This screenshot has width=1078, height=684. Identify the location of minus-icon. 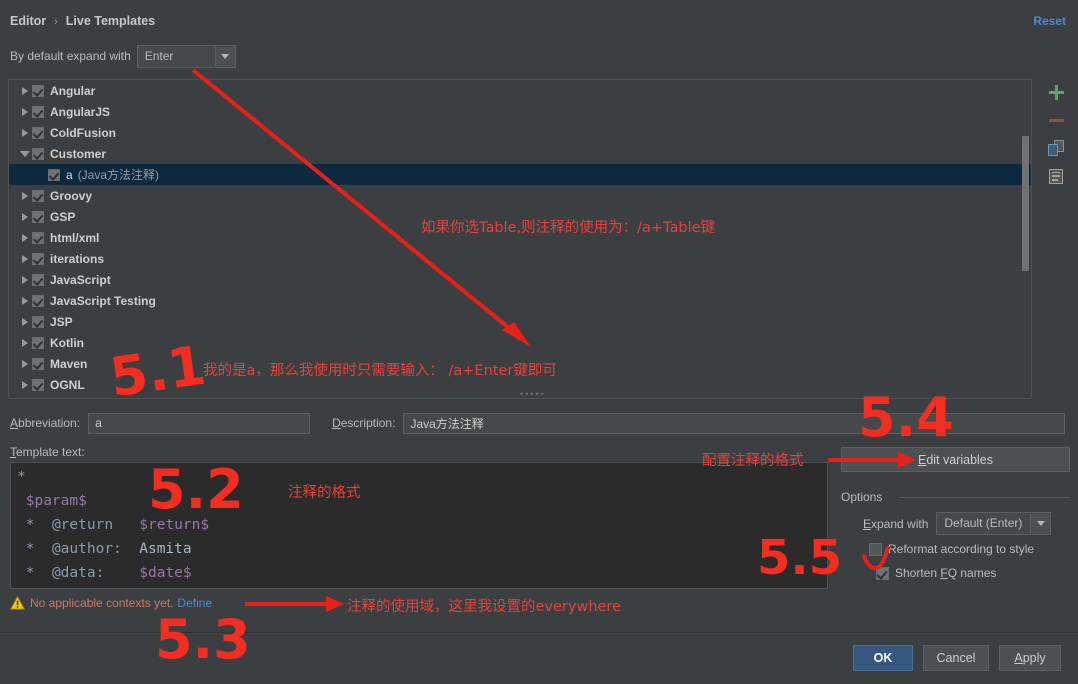
(1056, 120).